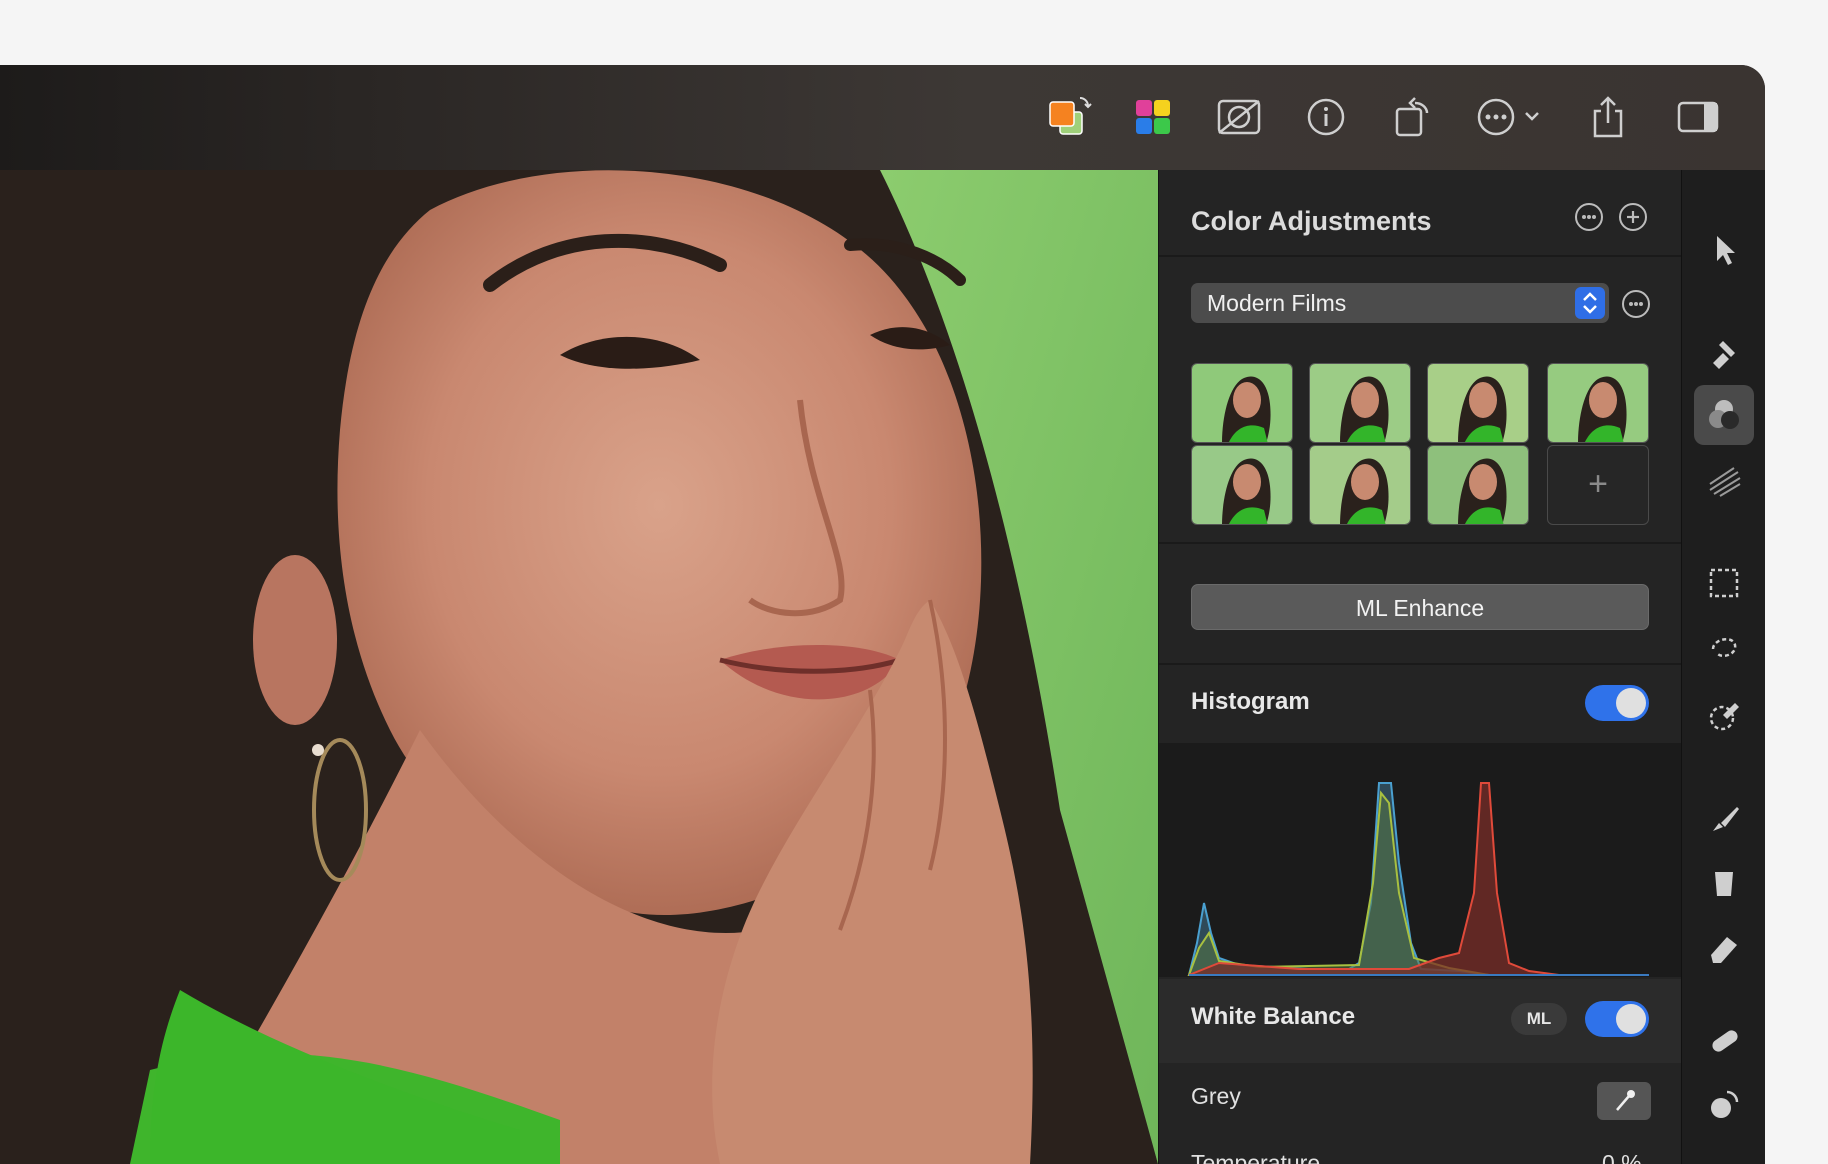 This screenshot has width=1828, height=1164. Describe the element at coordinates (1617, 1019) in the screenshot. I see `white-balance-toggle` at that location.